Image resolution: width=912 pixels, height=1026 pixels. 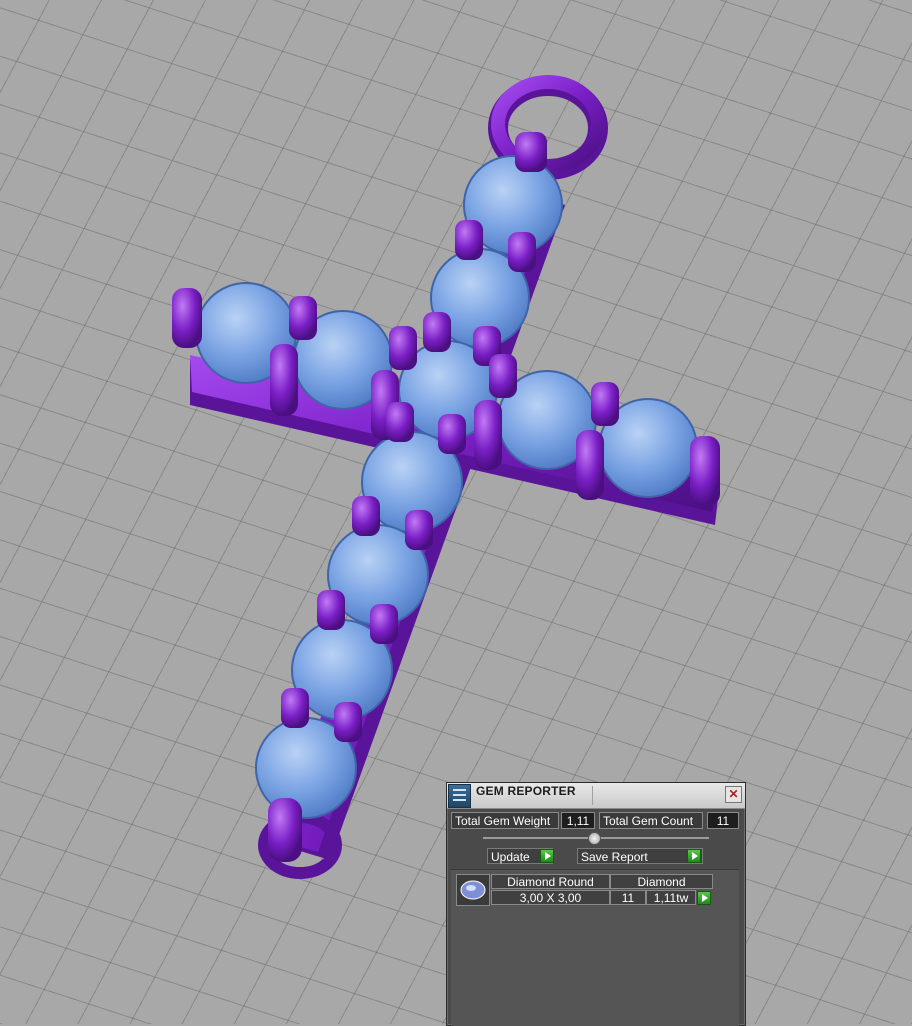 I want to click on total-gem-count-value: 11, so click(x=723, y=820).